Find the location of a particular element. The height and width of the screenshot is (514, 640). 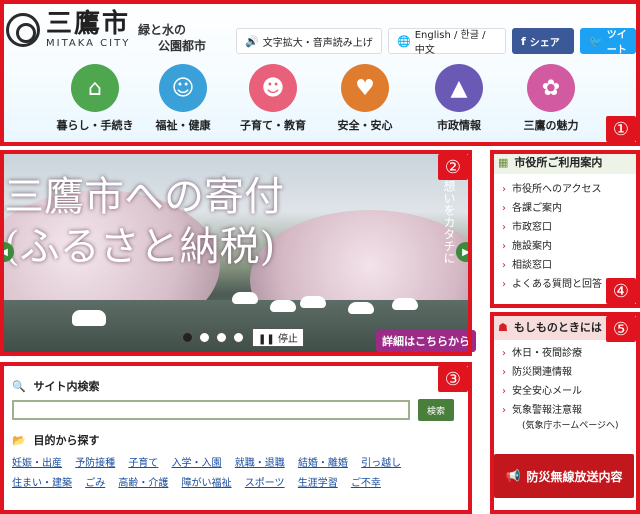

accessibility-button: 🔊 文字拡大・音声読み上げ is located at coordinates (309, 41).